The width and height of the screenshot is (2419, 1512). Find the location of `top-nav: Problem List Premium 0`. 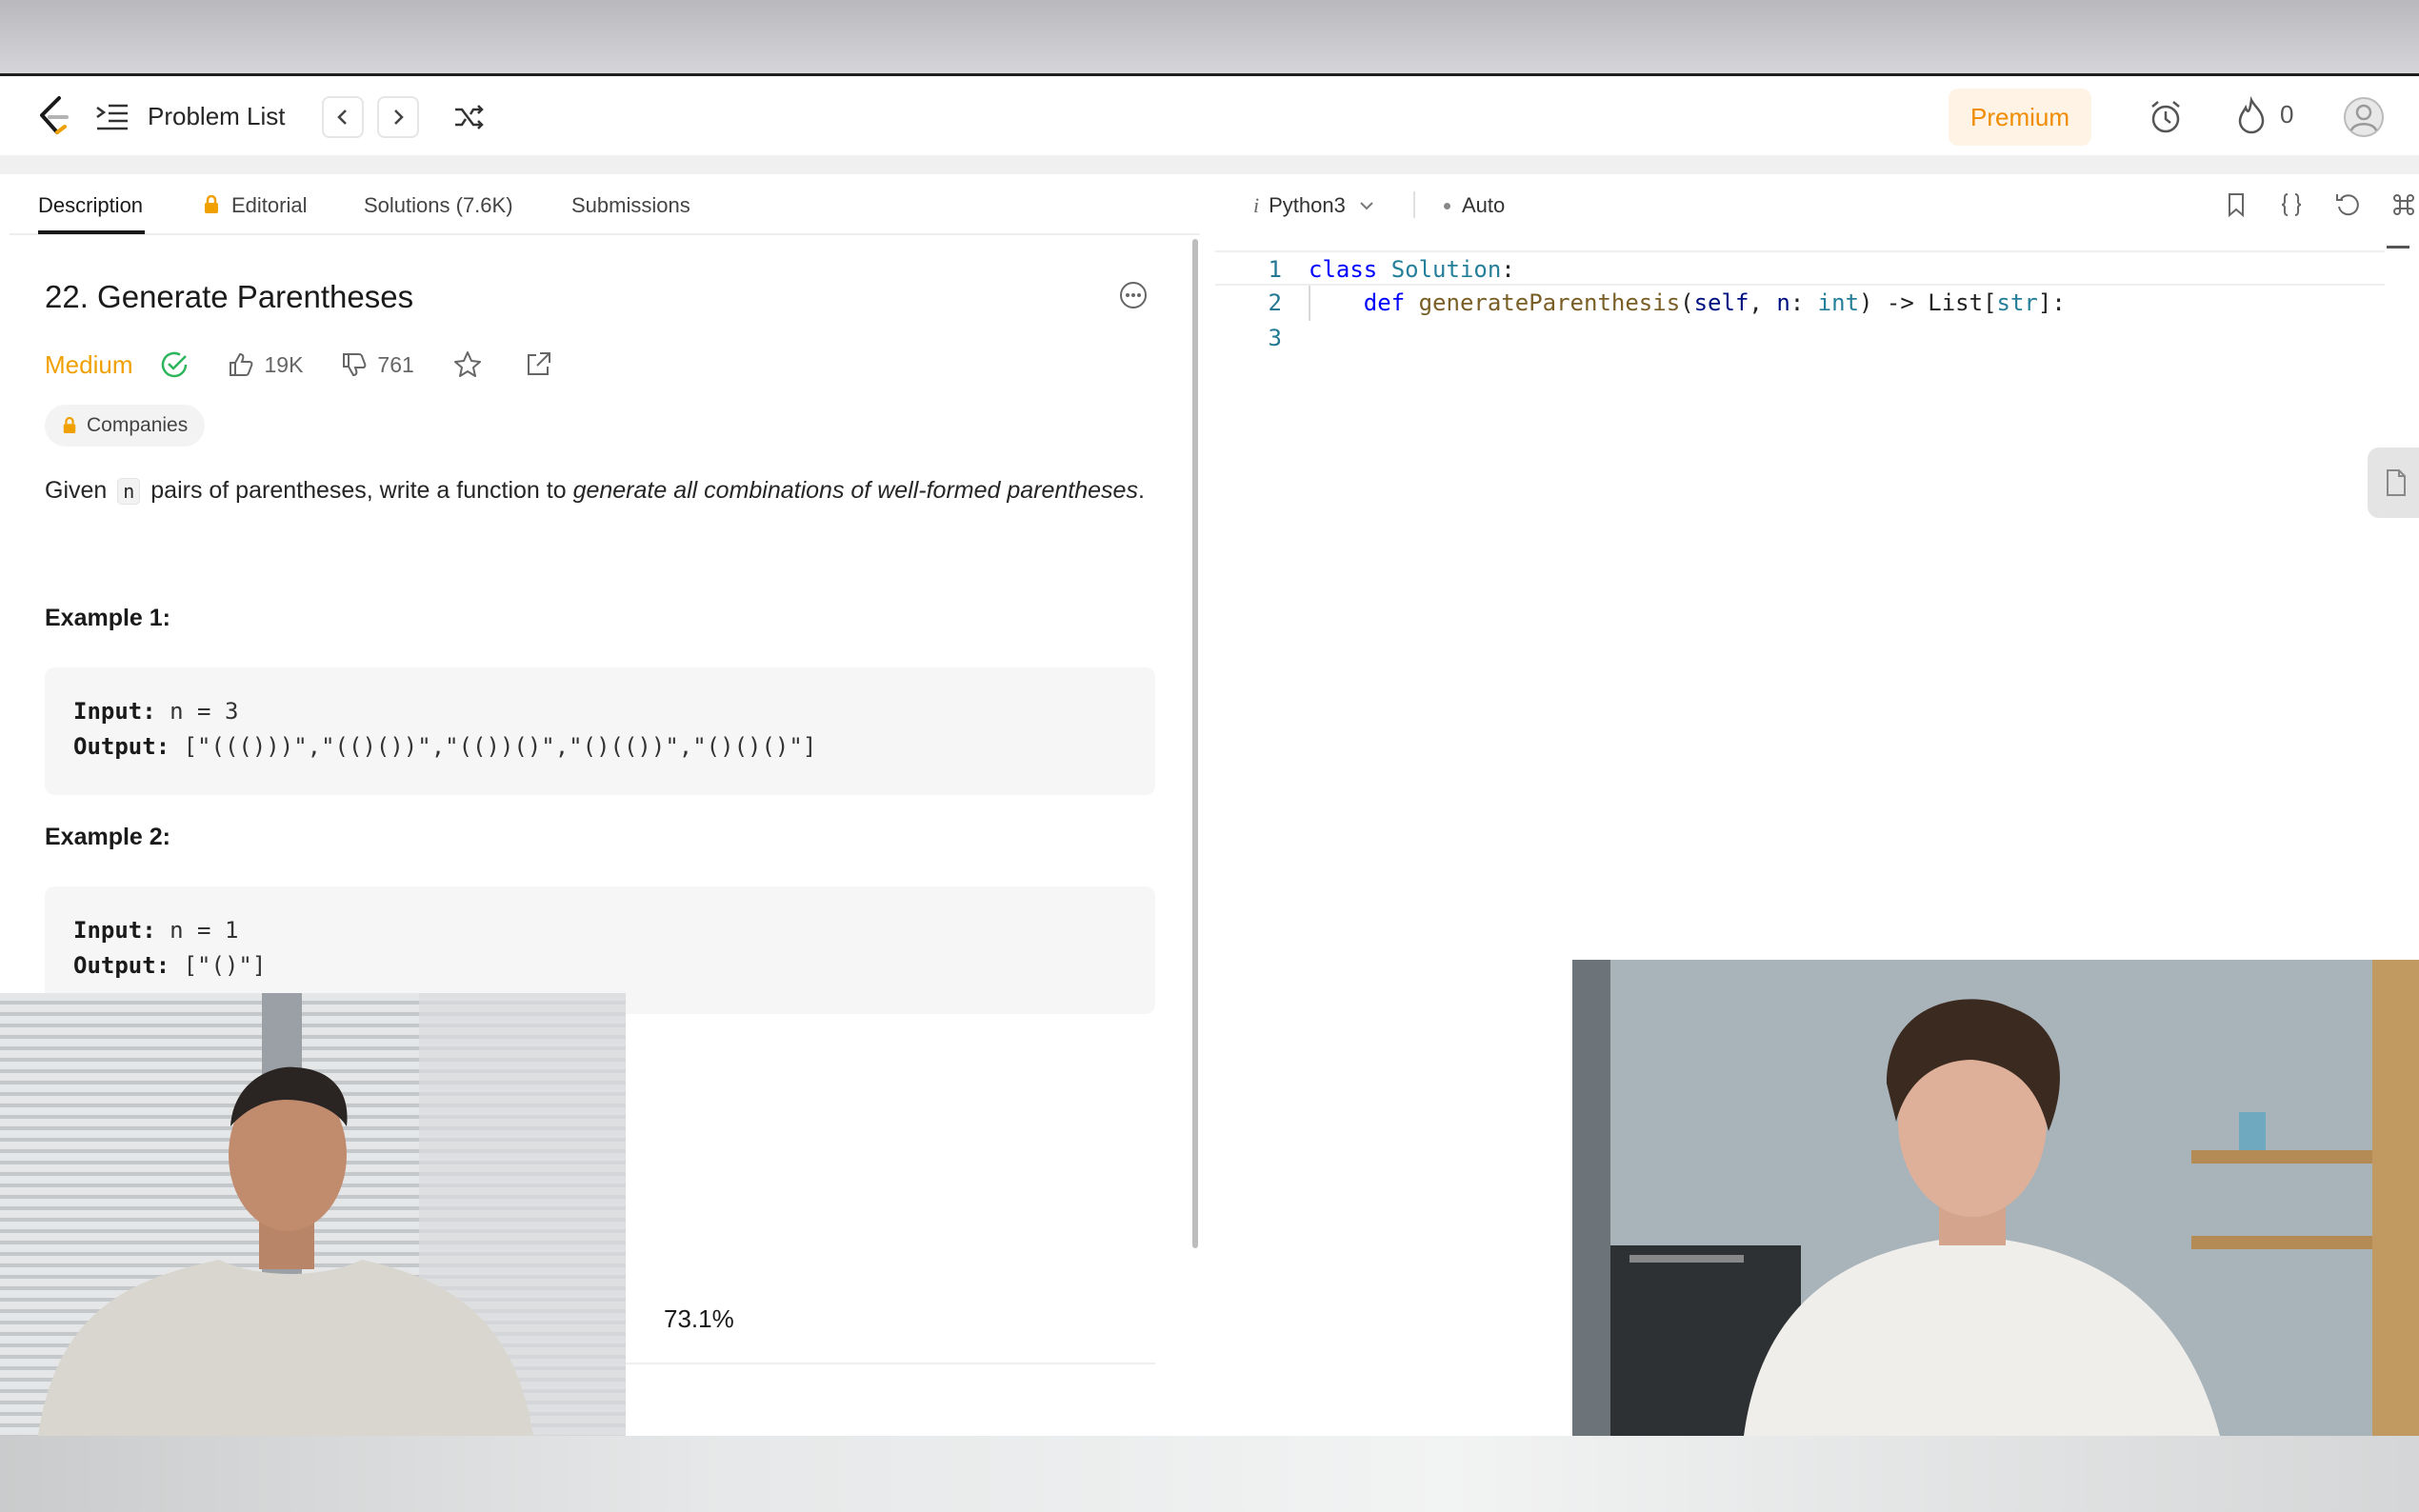

top-nav: Problem List Premium 0 is located at coordinates (1209, 117).